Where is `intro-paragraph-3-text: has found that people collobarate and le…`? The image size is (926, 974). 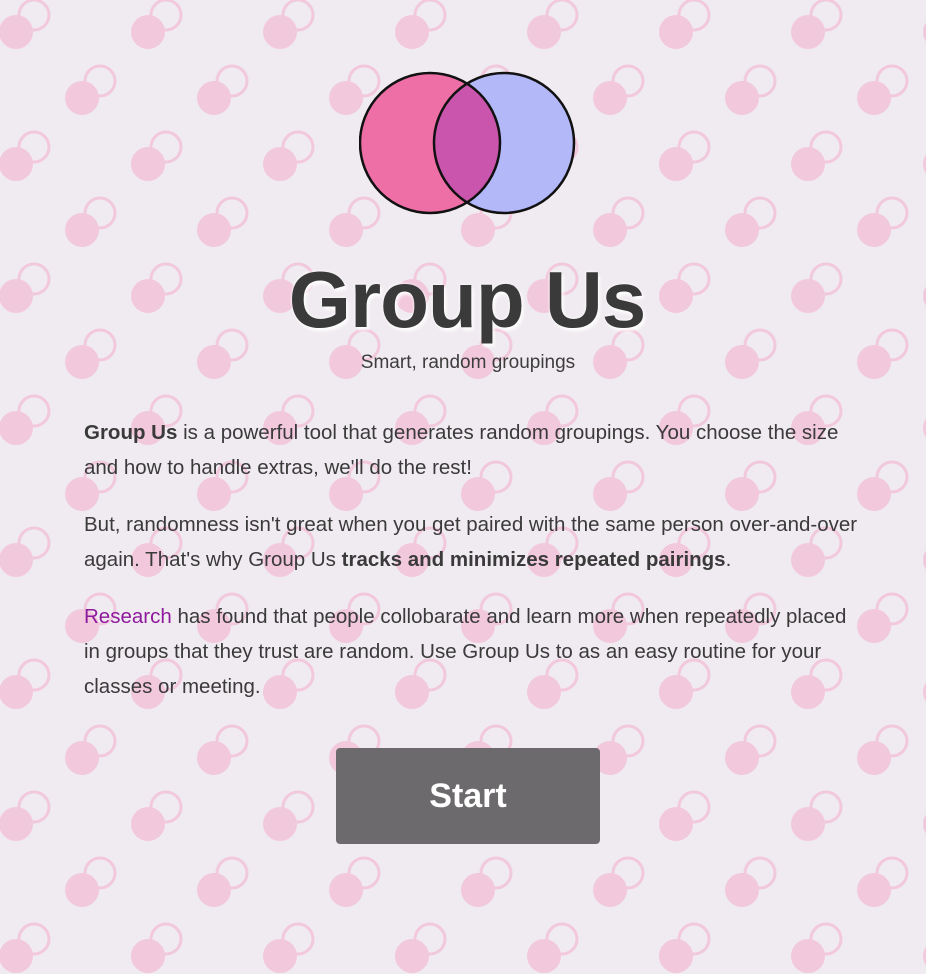
intro-paragraph-3-text: has found that people collobarate and le… is located at coordinates (465, 651).